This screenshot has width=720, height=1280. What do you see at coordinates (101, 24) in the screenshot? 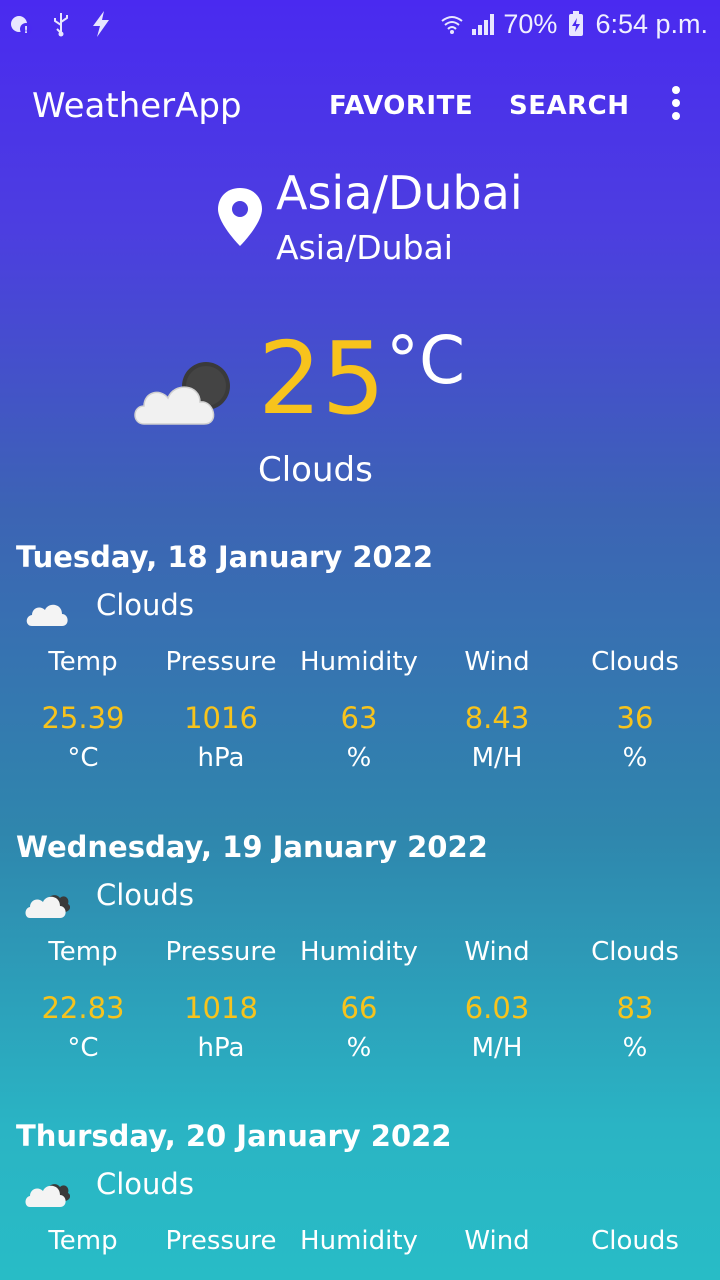
I see `charging-bolt-icon` at bounding box center [101, 24].